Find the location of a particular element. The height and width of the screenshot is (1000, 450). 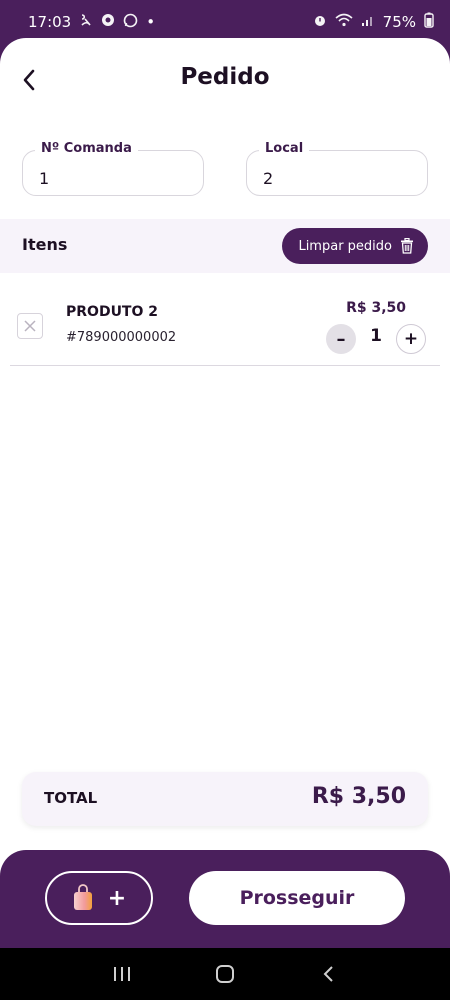

signal-icon is located at coordinates (368, 22).